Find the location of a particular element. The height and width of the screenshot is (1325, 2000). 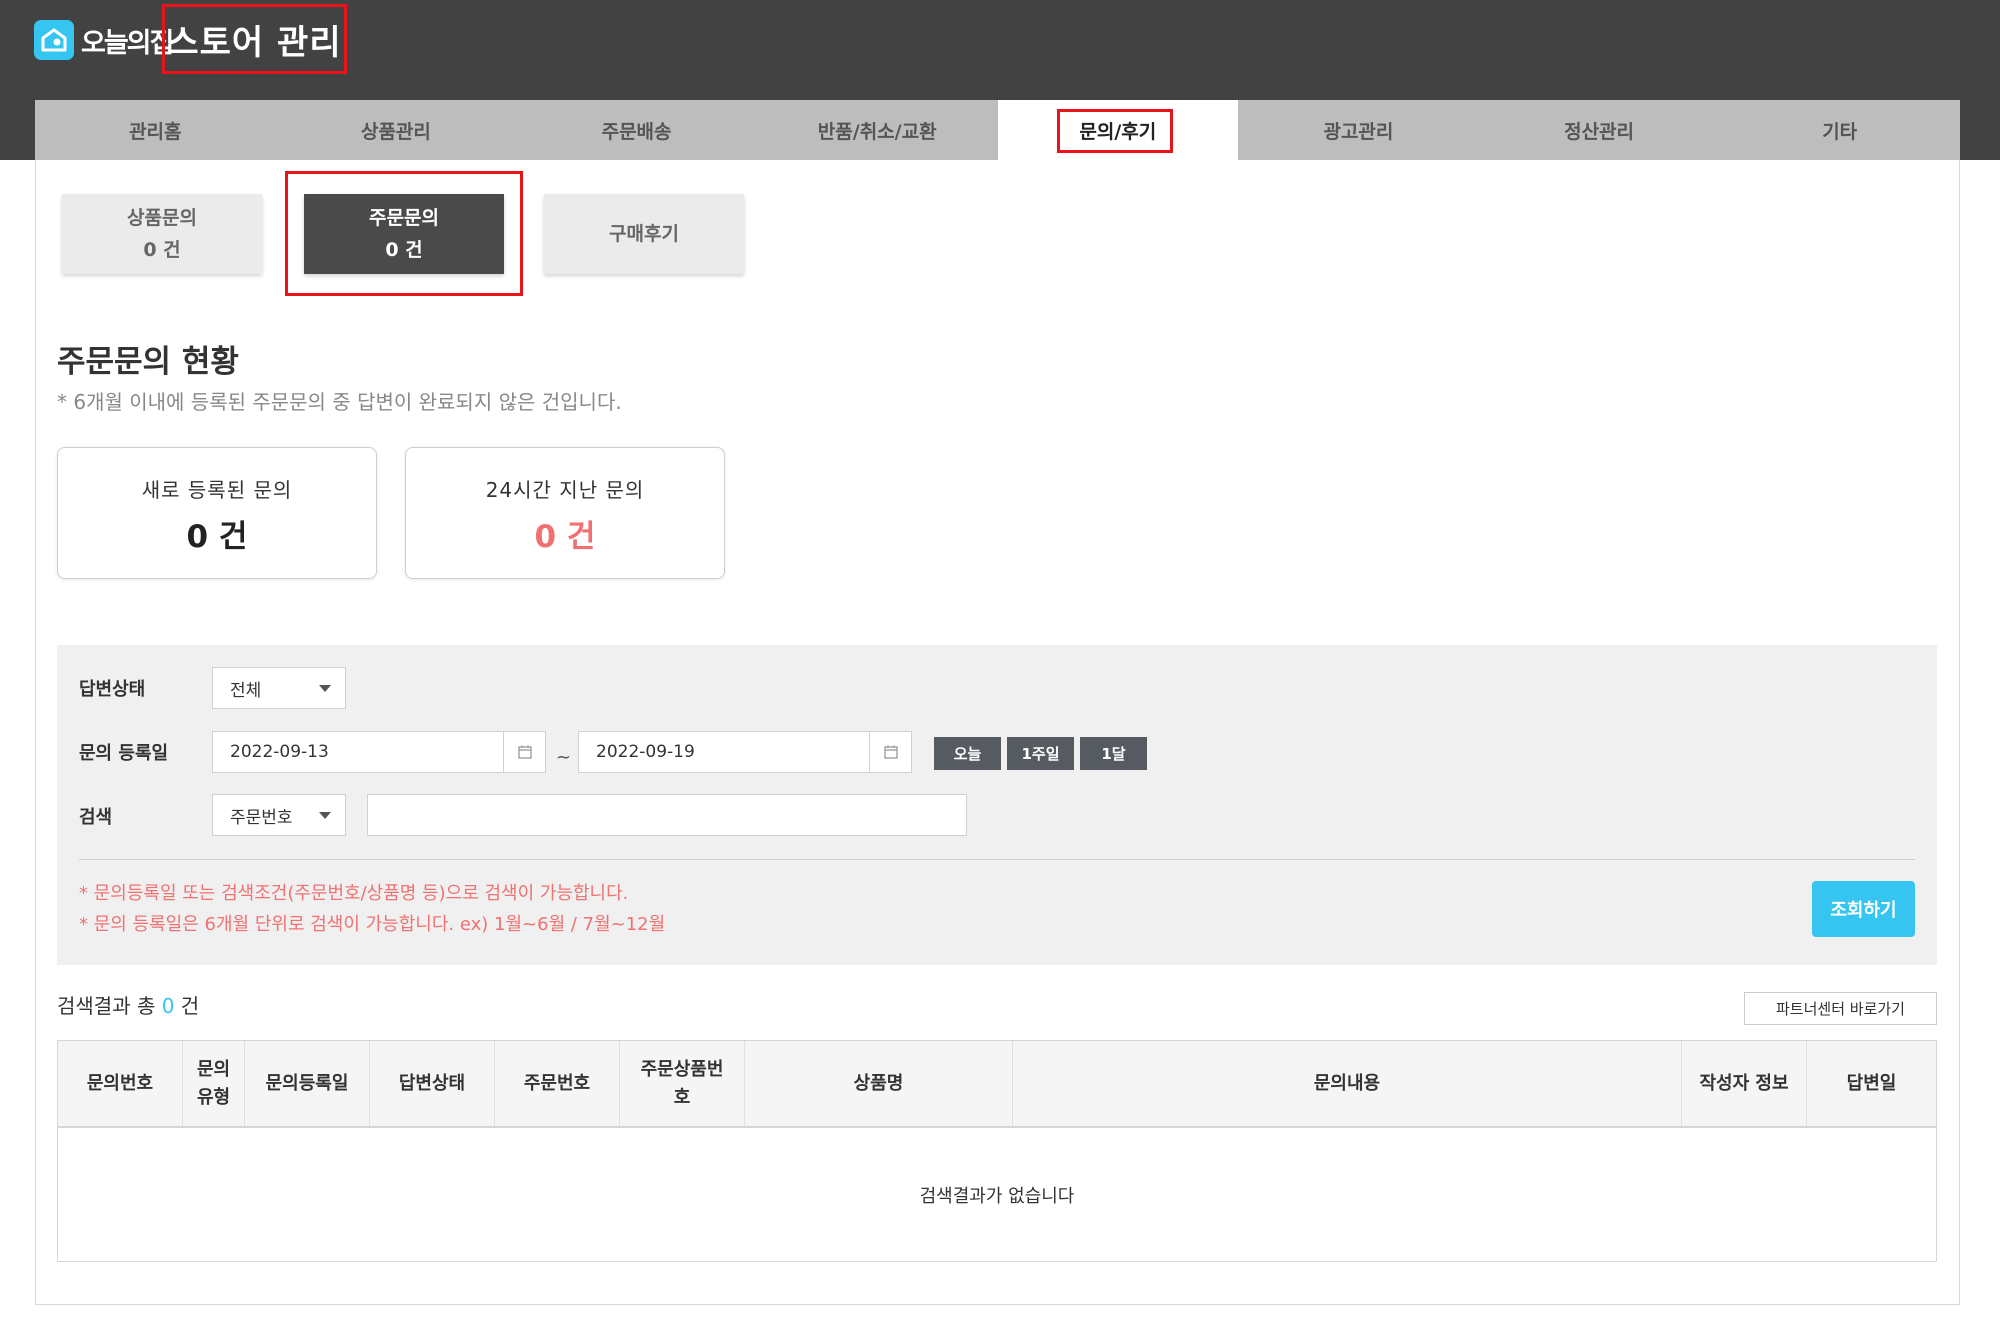

nav-tab-home: 관리홈 is located at coordinates (155, 130).